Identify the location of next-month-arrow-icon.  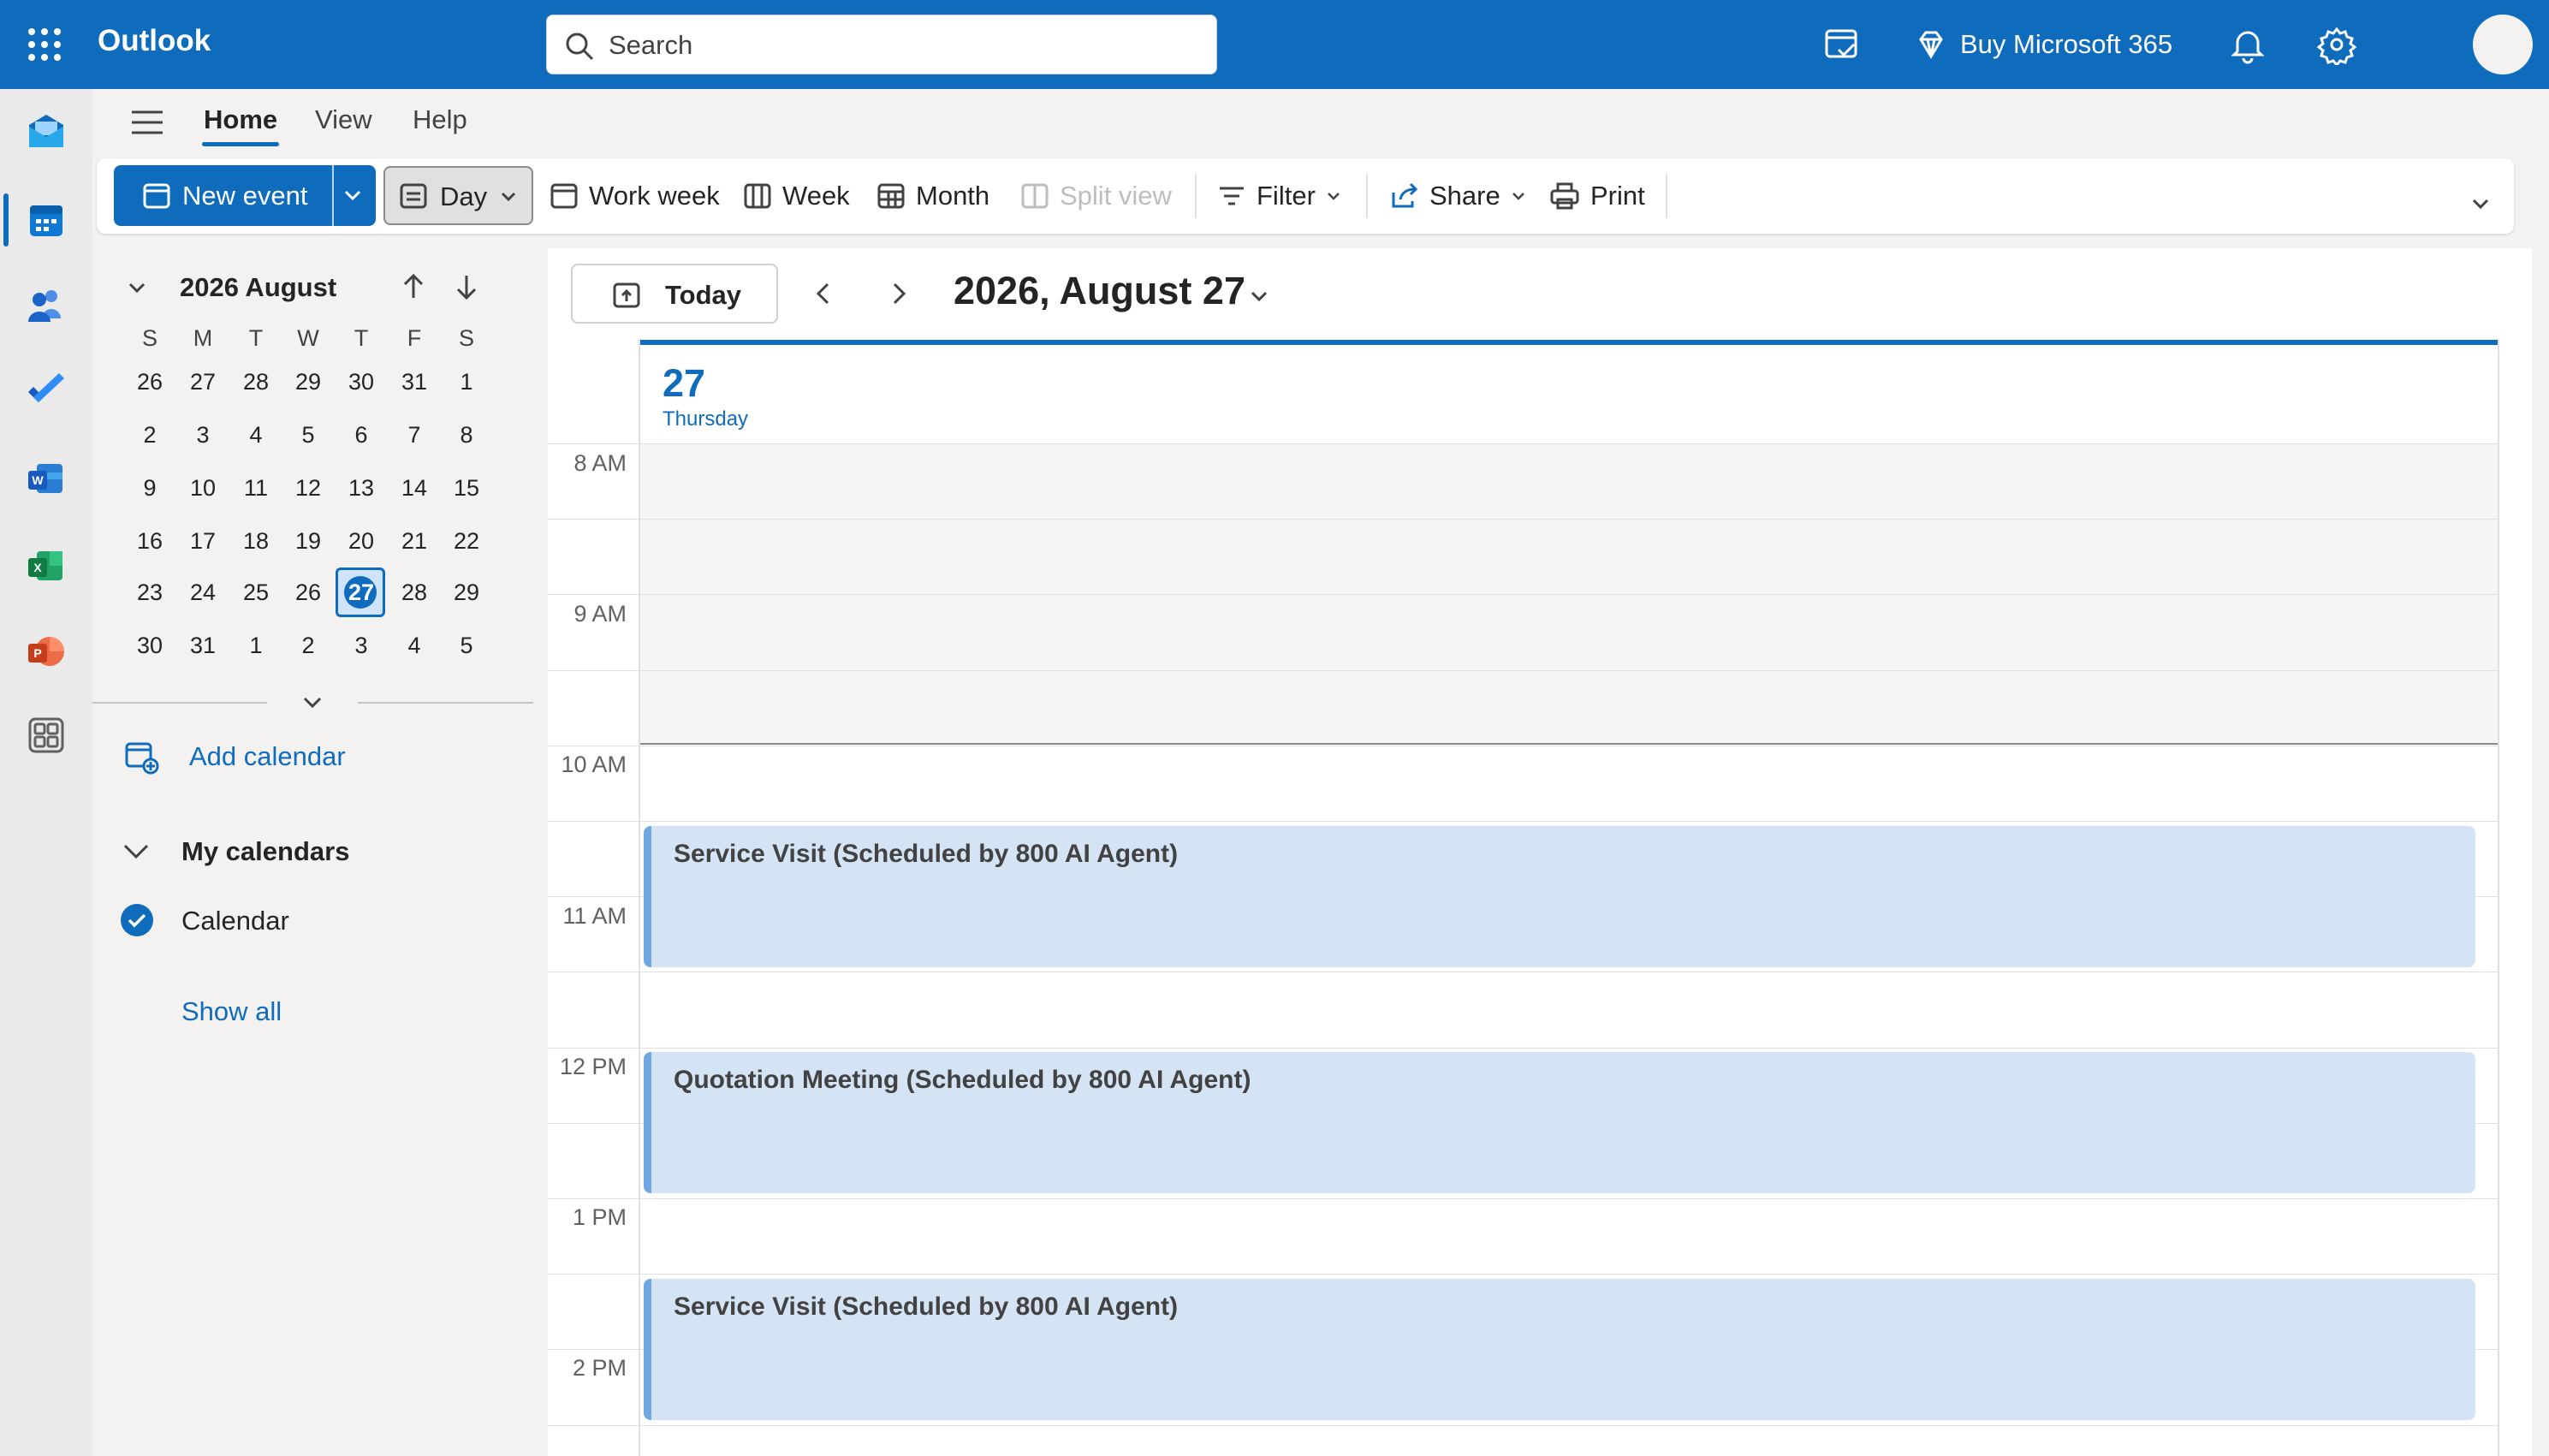
(467, 286).